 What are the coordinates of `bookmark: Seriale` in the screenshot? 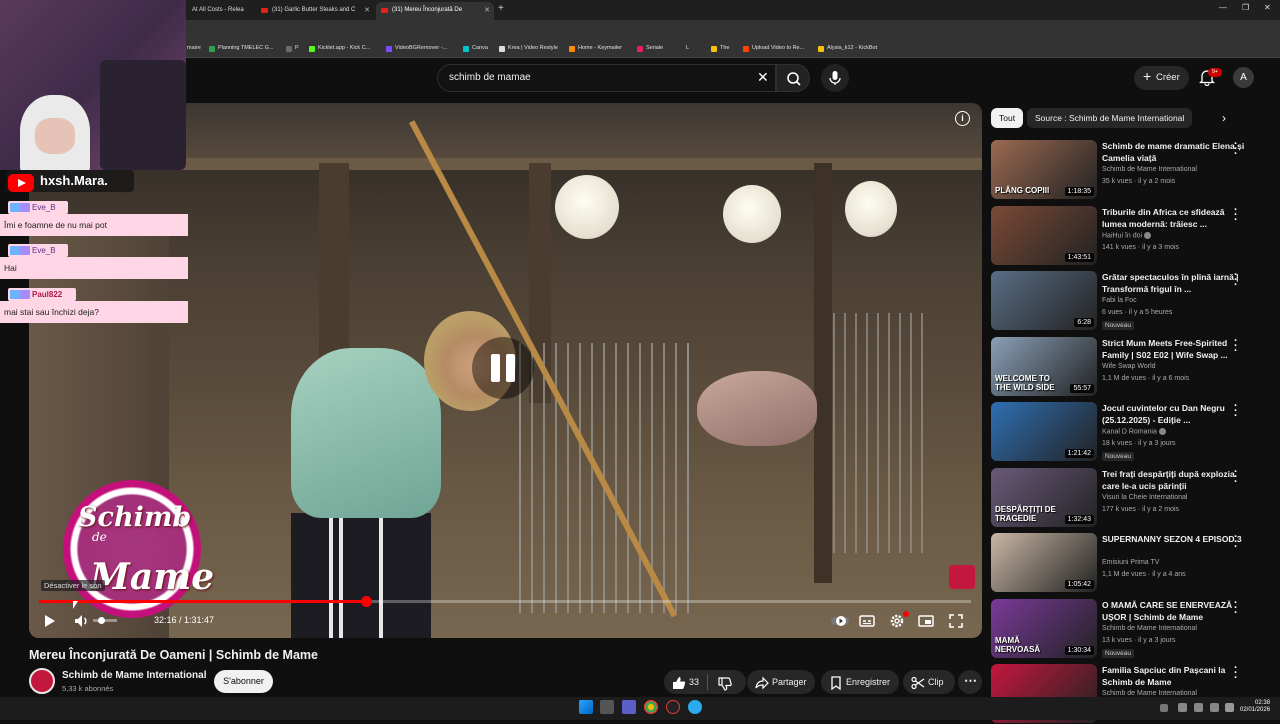 It's located at (650, 48).